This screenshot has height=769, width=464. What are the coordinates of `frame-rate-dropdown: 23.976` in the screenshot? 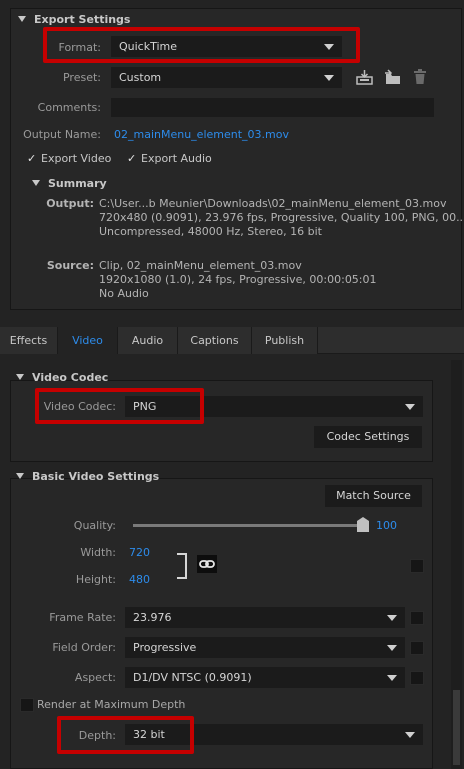 It's located at (265, 617).